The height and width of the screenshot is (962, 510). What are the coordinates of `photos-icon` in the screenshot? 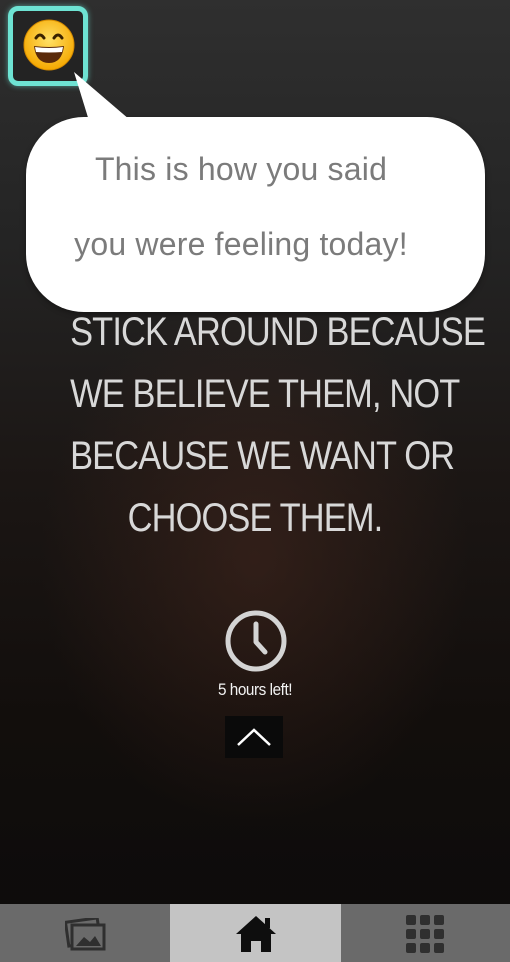 It's located at (85, 934).